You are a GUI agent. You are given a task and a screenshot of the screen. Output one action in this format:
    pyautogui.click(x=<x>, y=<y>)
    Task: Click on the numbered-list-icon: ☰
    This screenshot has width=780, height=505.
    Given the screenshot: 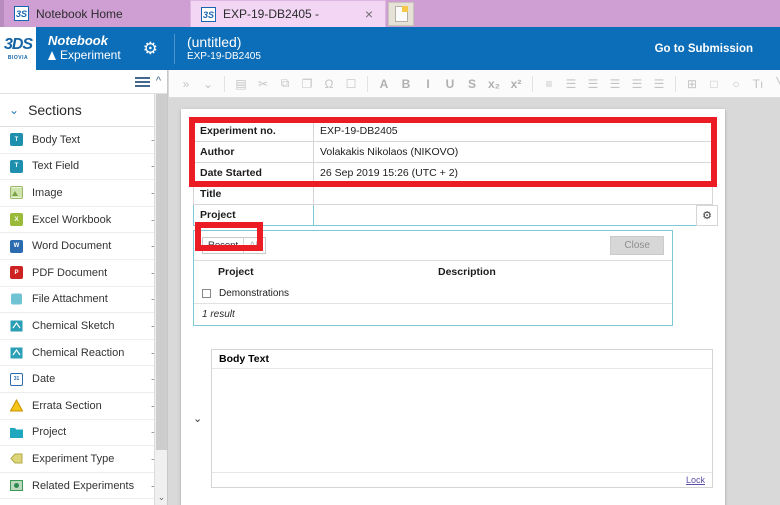 What is the action you would take?
    pyautogui.click(x=571, y=84)
    